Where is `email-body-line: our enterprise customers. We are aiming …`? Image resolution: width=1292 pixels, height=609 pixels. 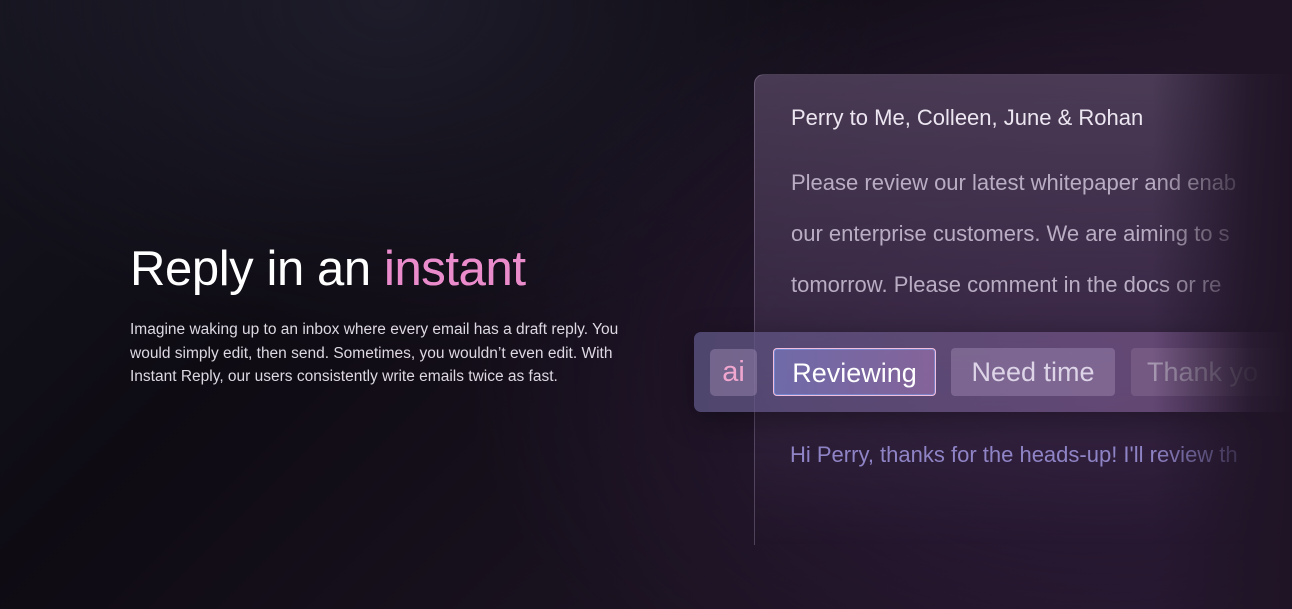
email-body-line: our enterprise customers. We are aiming … is located at coordinates (1010, 233).